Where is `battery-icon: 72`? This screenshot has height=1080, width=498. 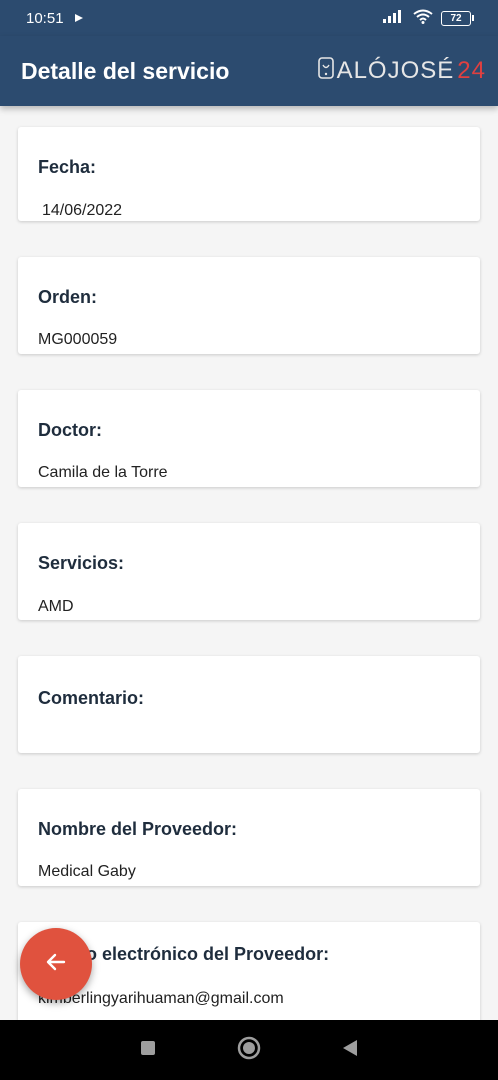
battery-icon: 72 is located at coordinates (457, 18).